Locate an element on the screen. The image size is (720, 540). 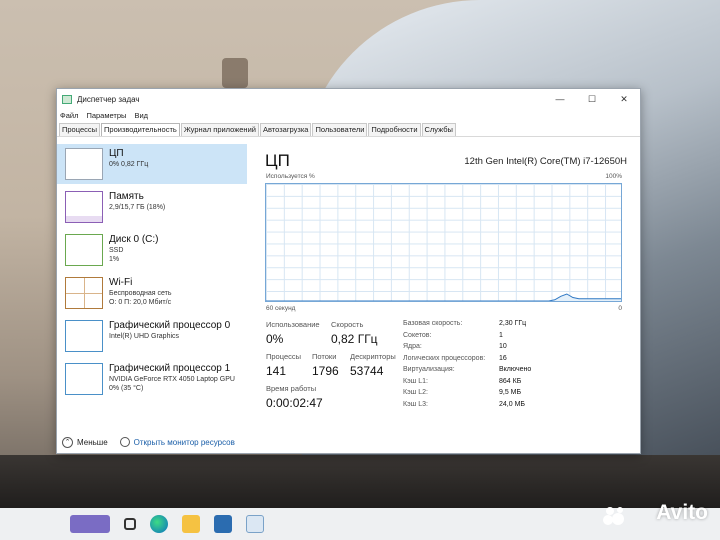
spec-value: 9,5 МБ is located at coordinates (510, 392).